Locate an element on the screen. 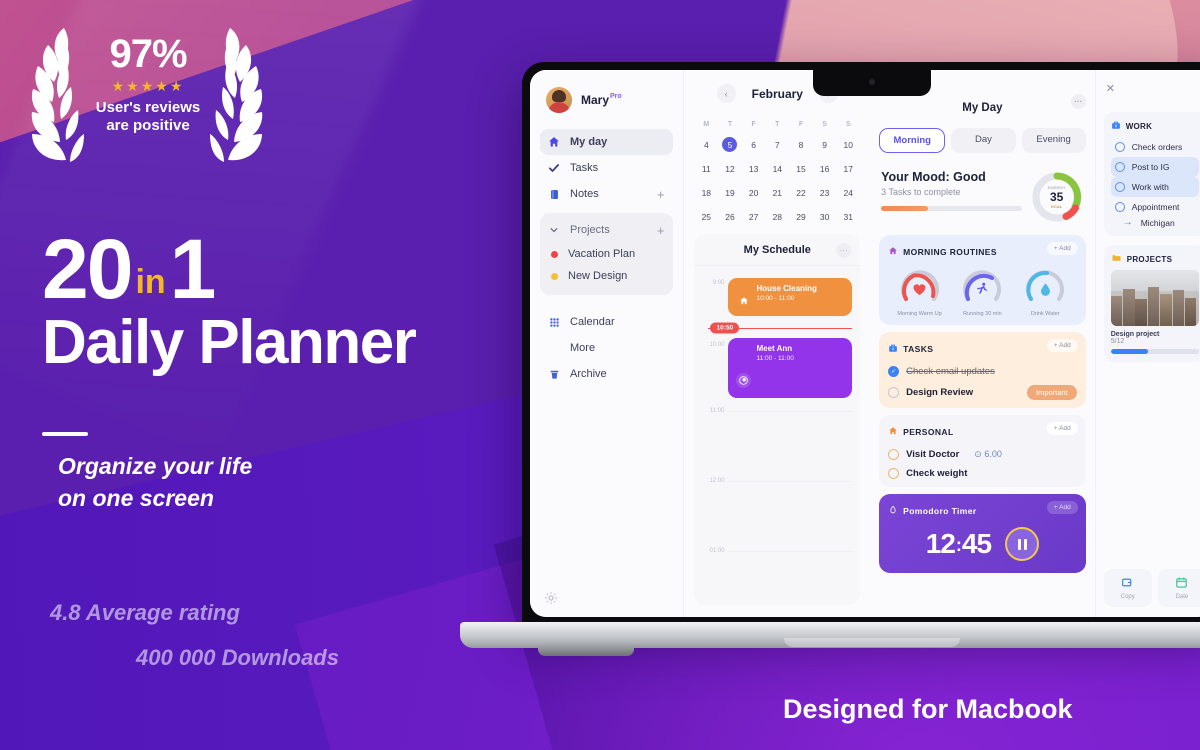  routine-progress-ring is located at coordinates (920, 289).